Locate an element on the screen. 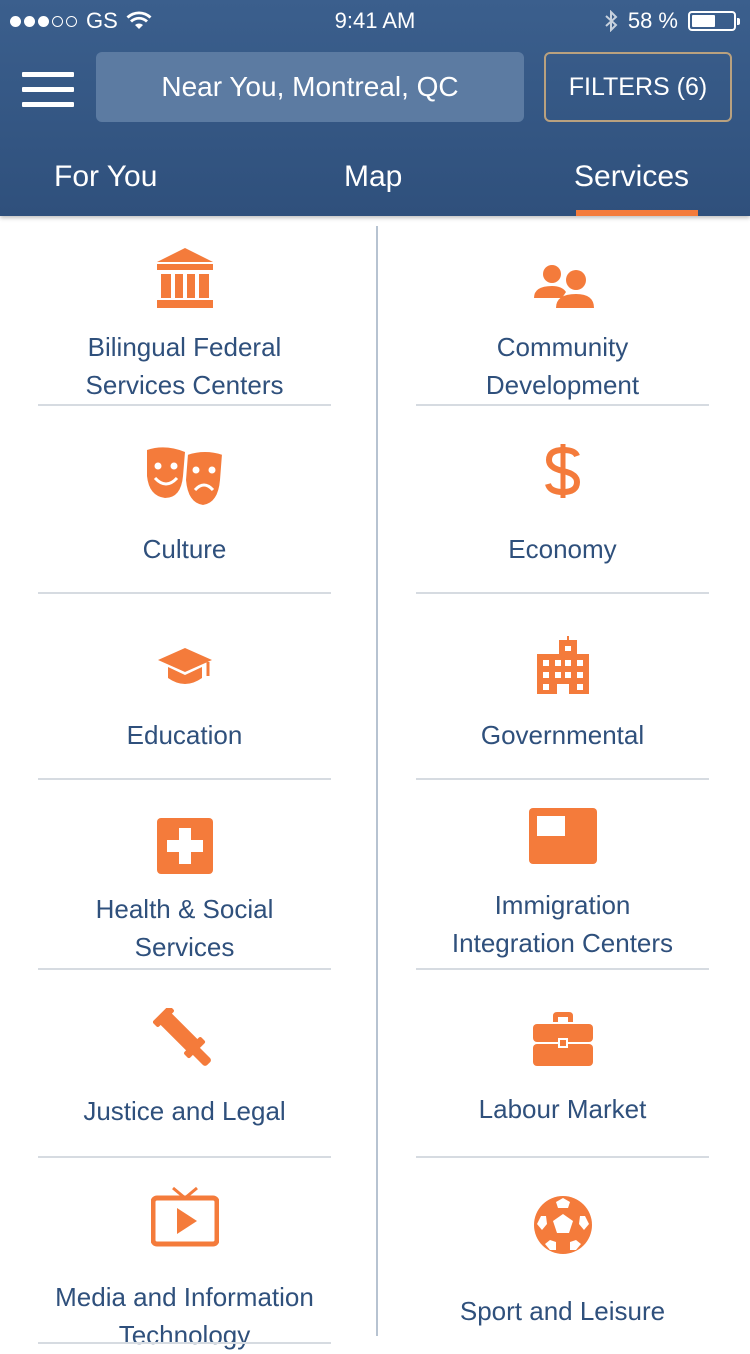  building-icon is located at coordinates (562, 665).